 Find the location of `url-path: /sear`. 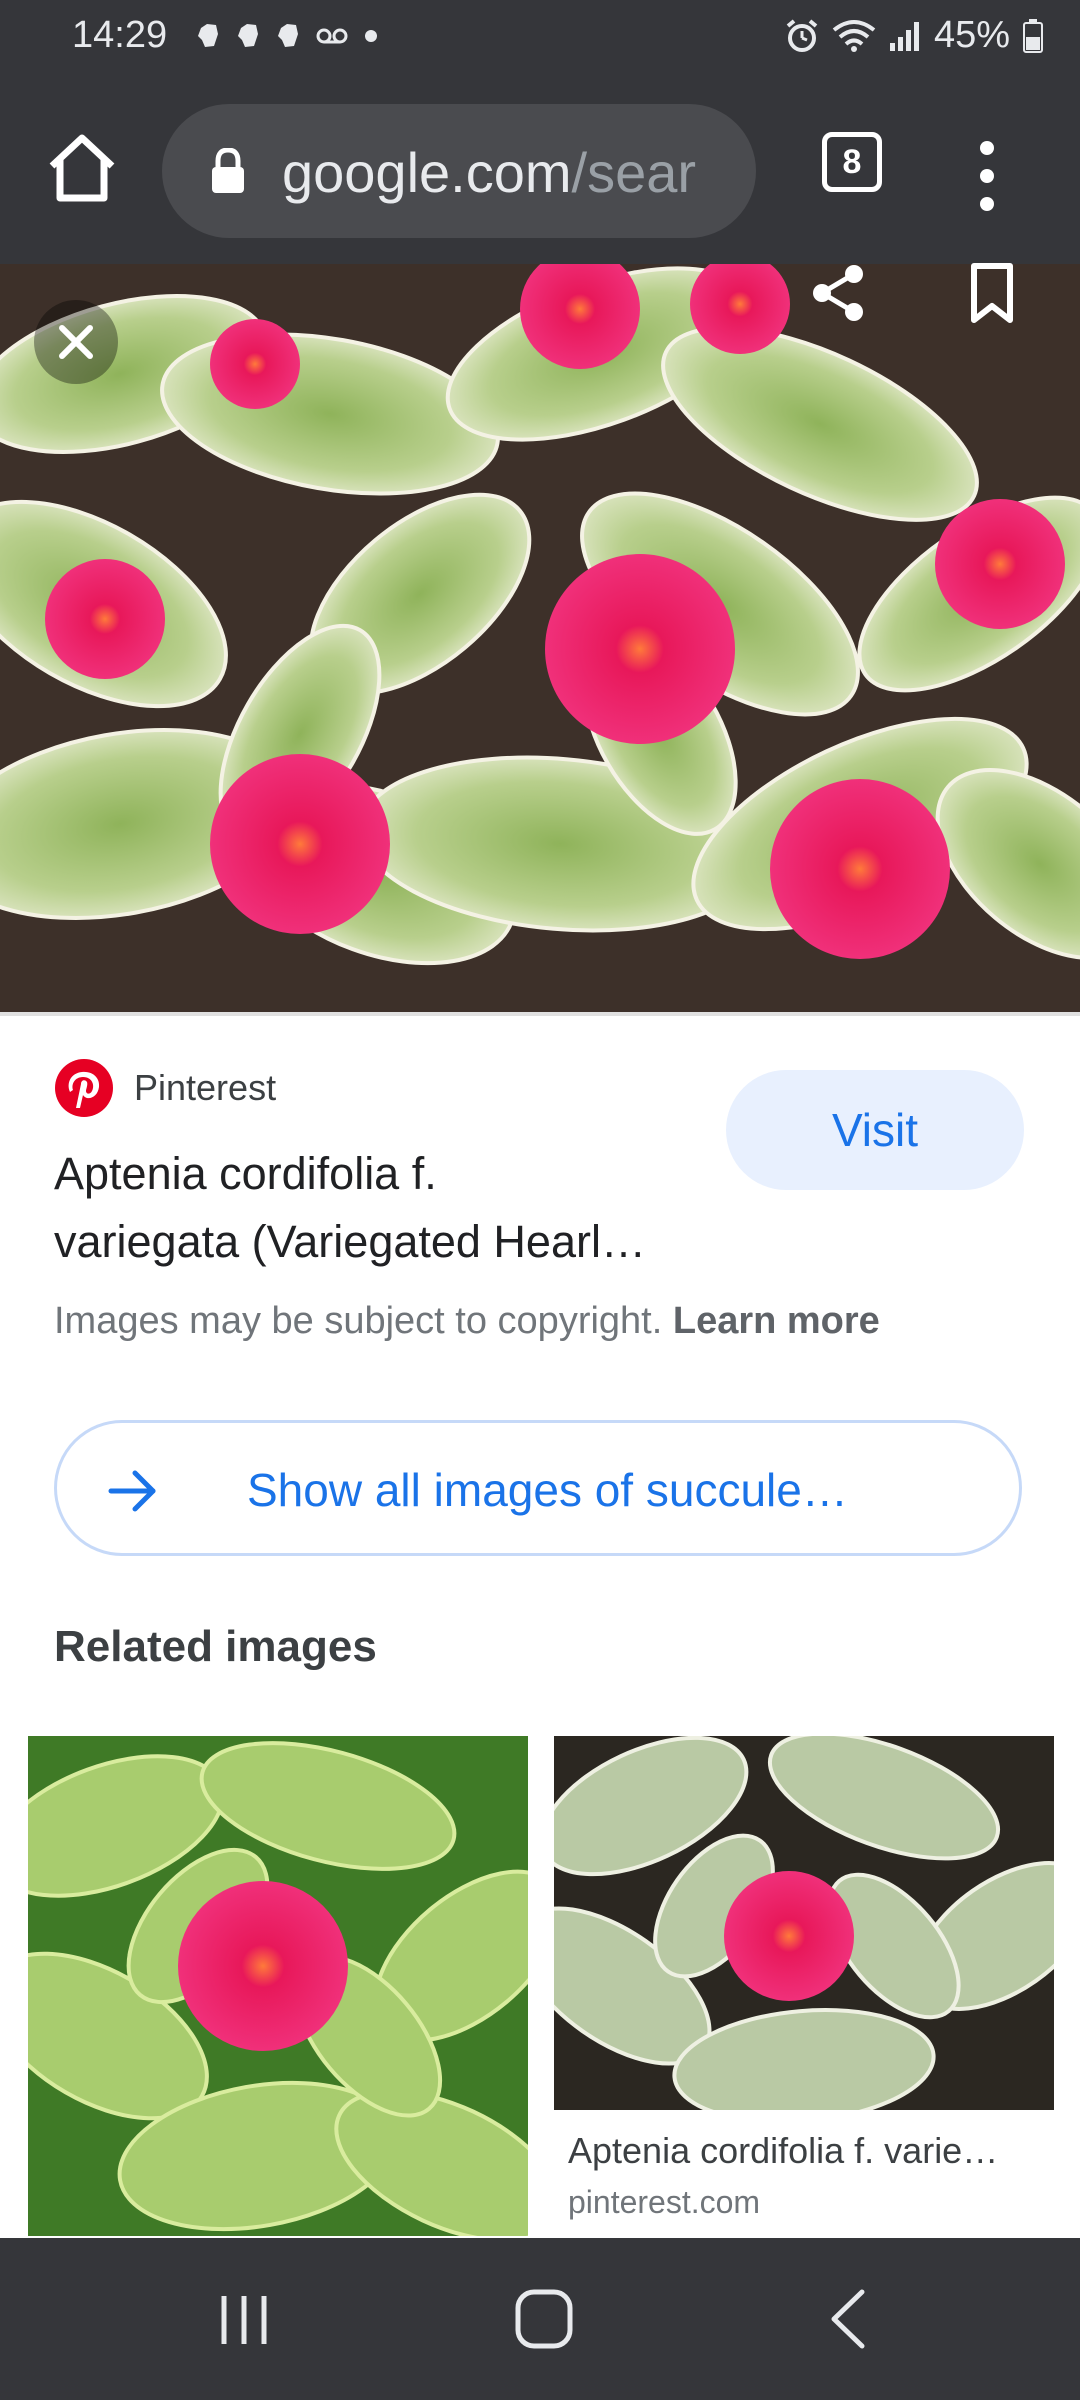

url-path: /sear is located at coordinates (634, 172).